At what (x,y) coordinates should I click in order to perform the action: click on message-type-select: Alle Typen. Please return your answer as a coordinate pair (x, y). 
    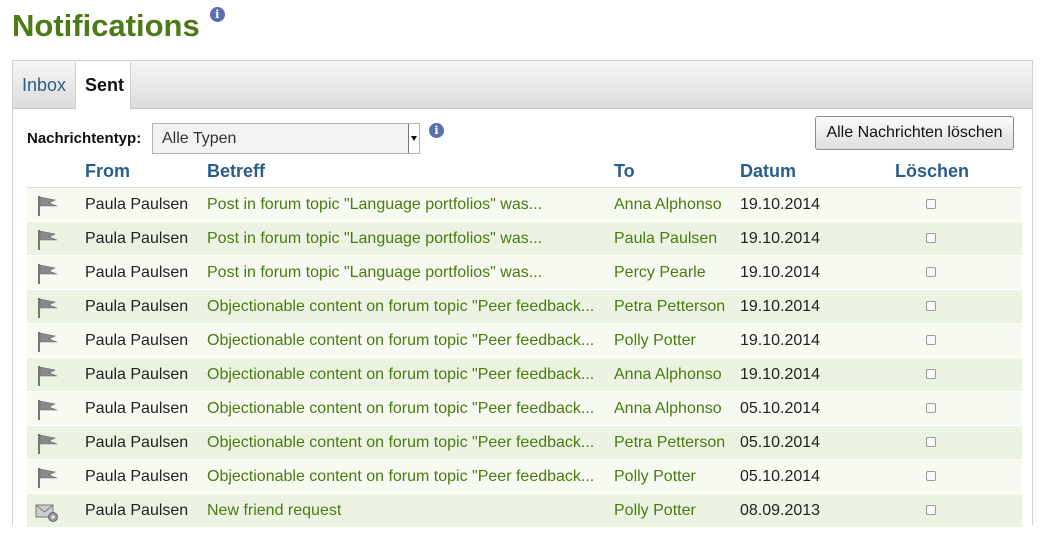
    Looking at the image, I should click on (286, 138).